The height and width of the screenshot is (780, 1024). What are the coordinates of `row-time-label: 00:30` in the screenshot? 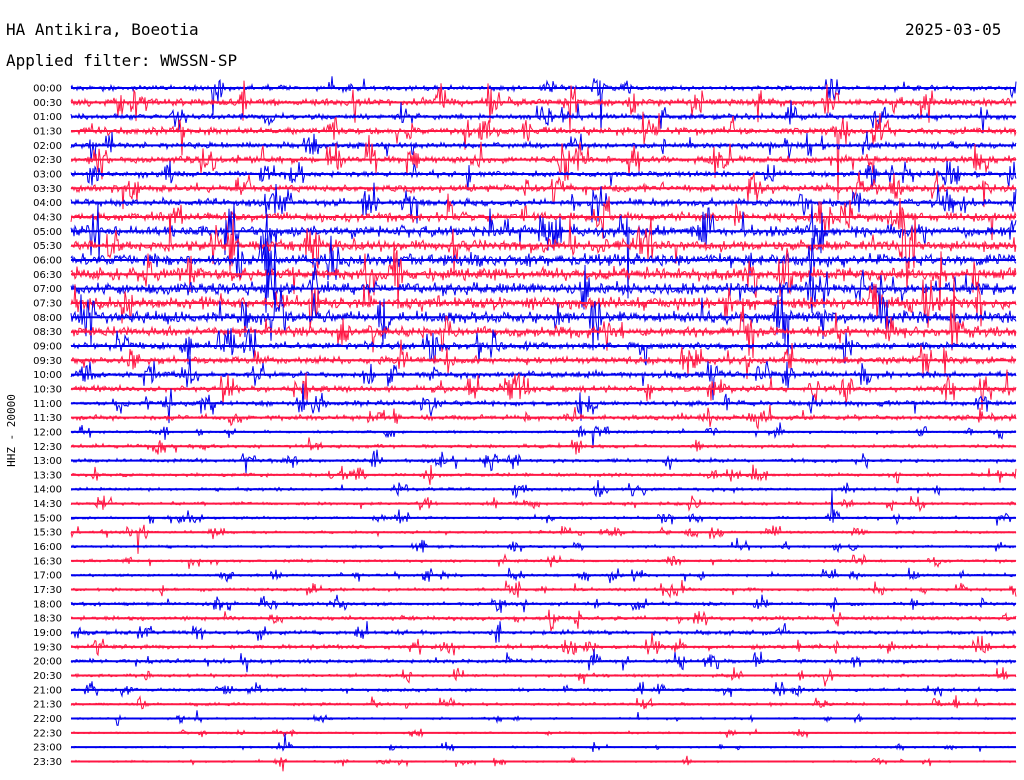 It's located at (47, 103).